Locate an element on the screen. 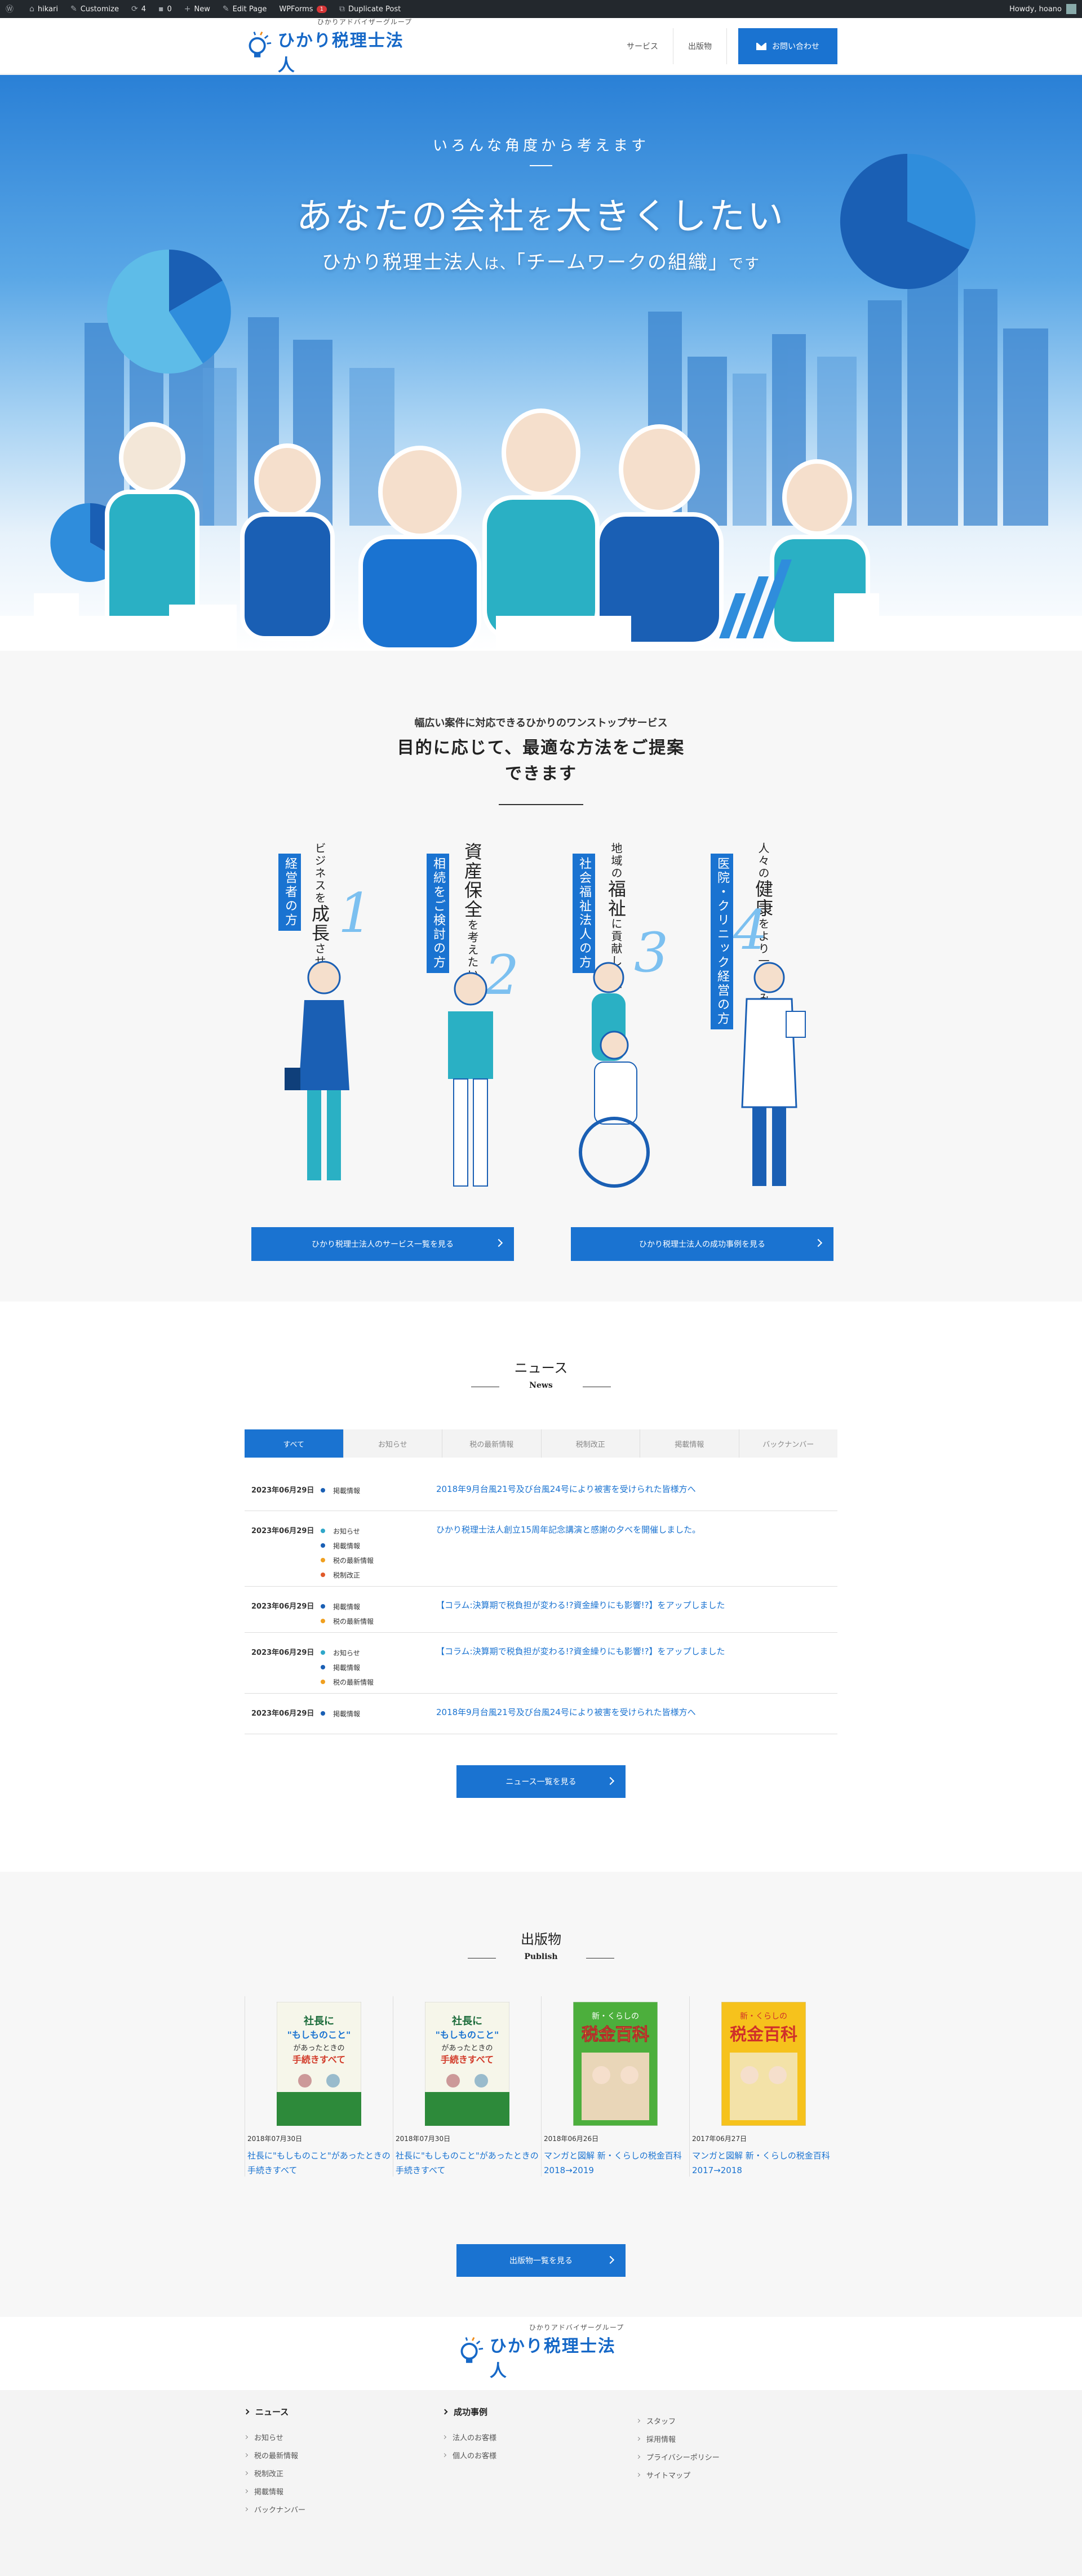  footer-news-heading: ニュース is located at coordinates (274, 2412).